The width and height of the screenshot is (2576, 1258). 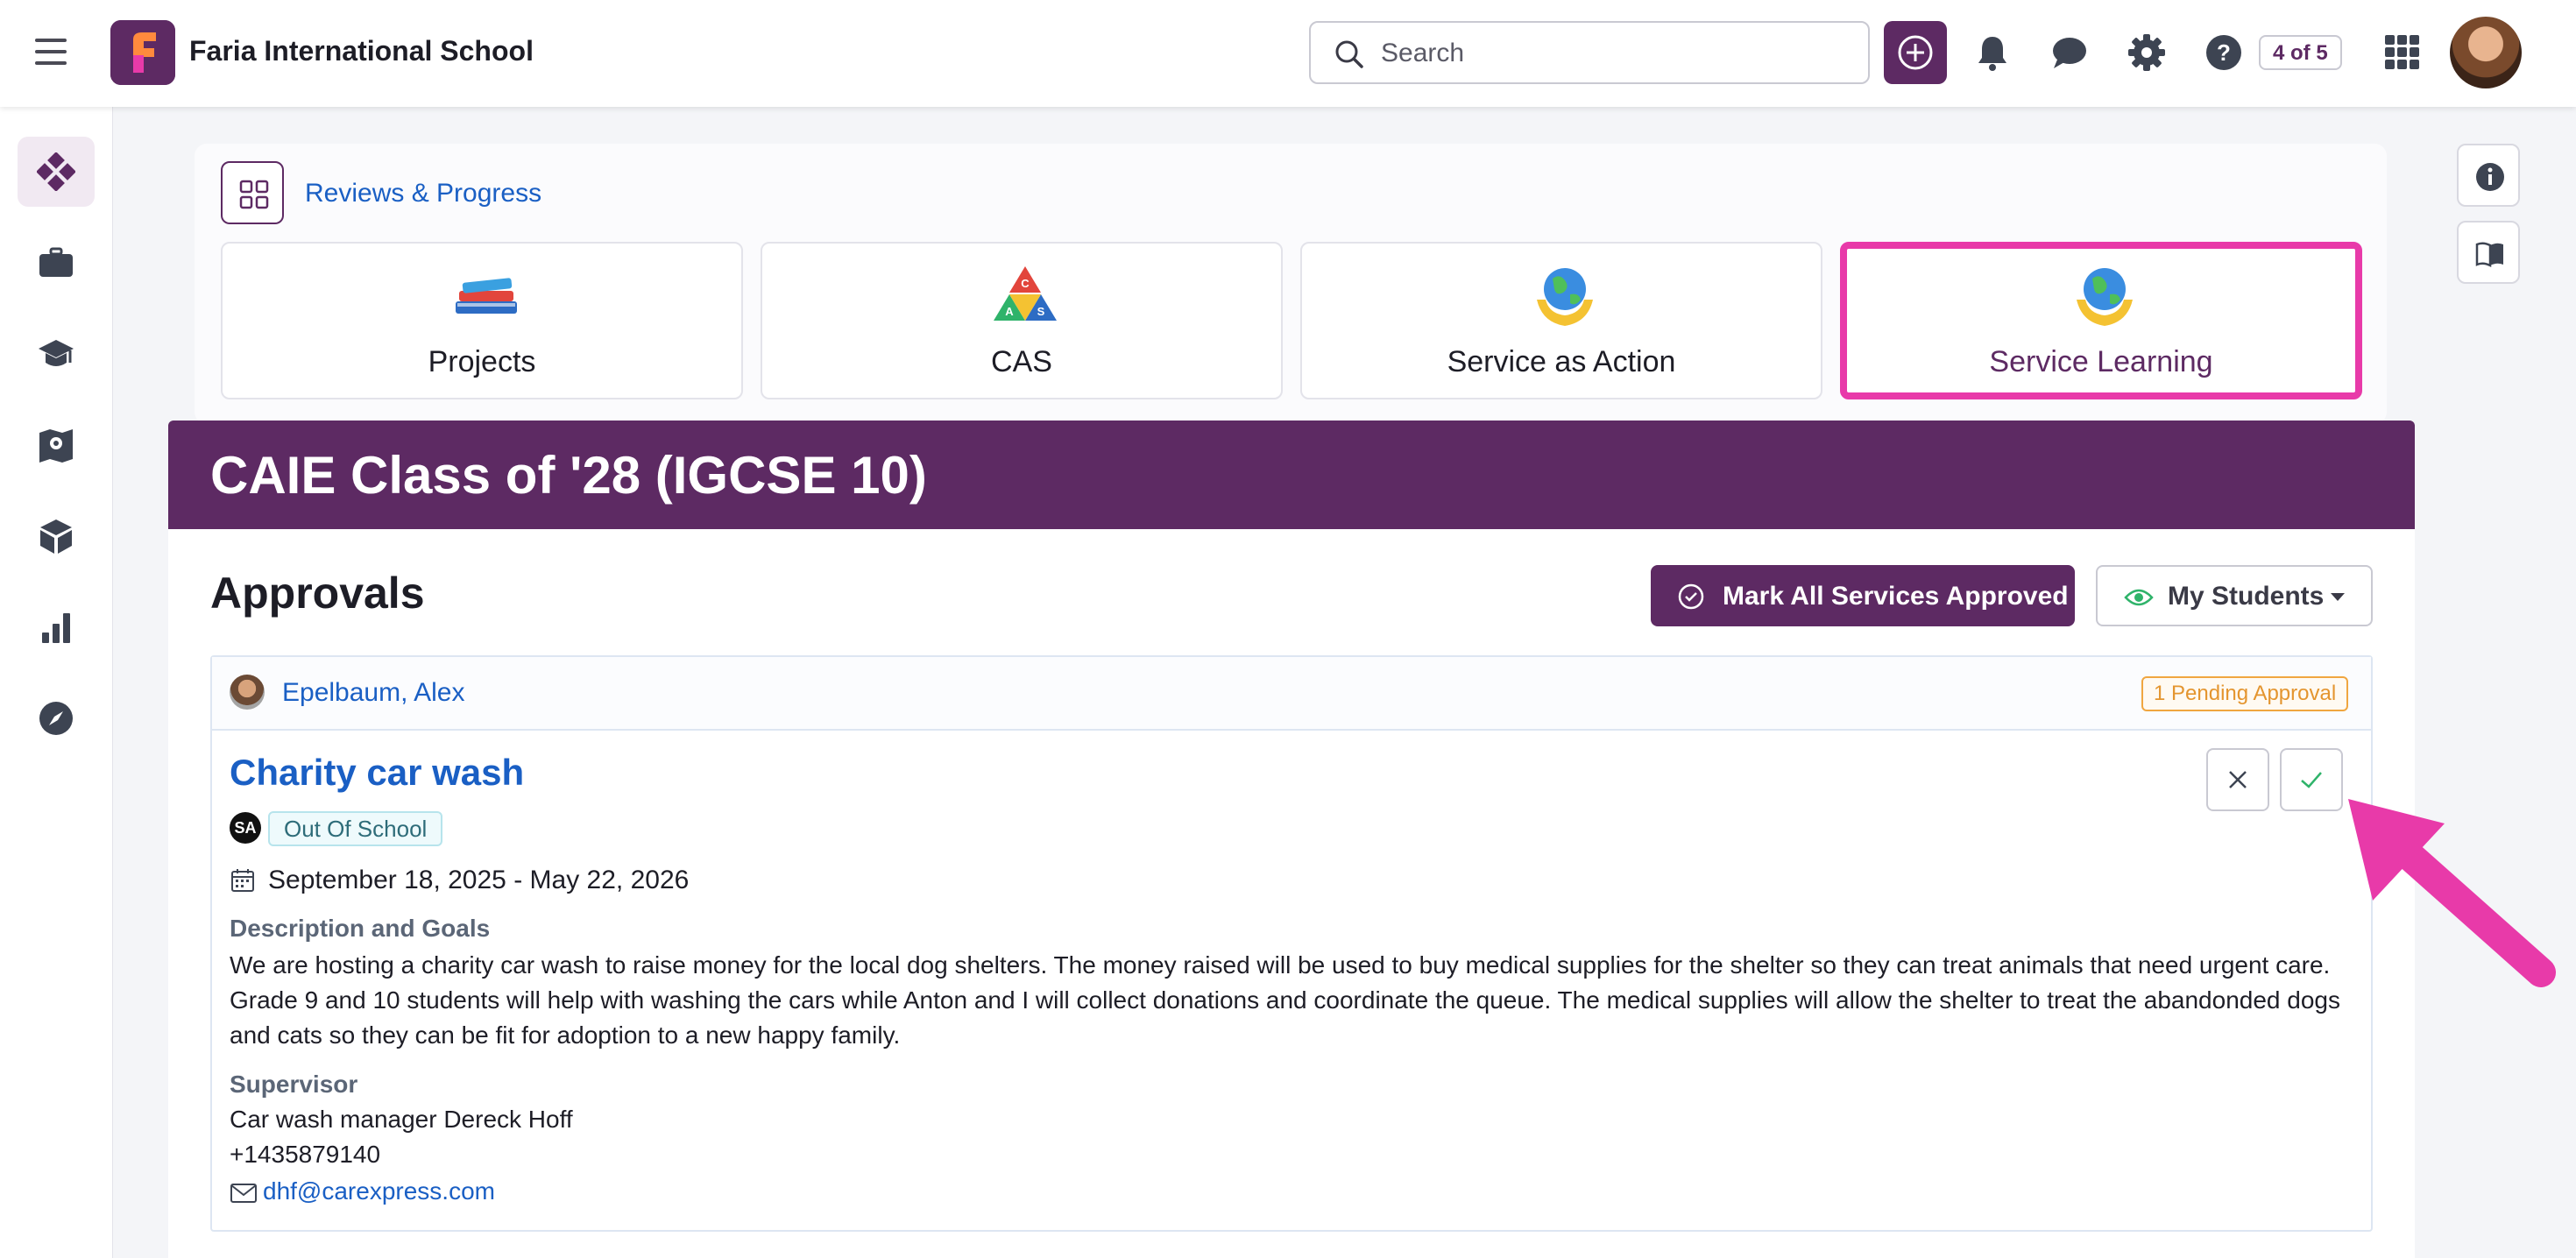 What do you see at coordinates (361, 51) in the screenshot?
I see `school-name: Faria International School` at bounding box center [361, 51].